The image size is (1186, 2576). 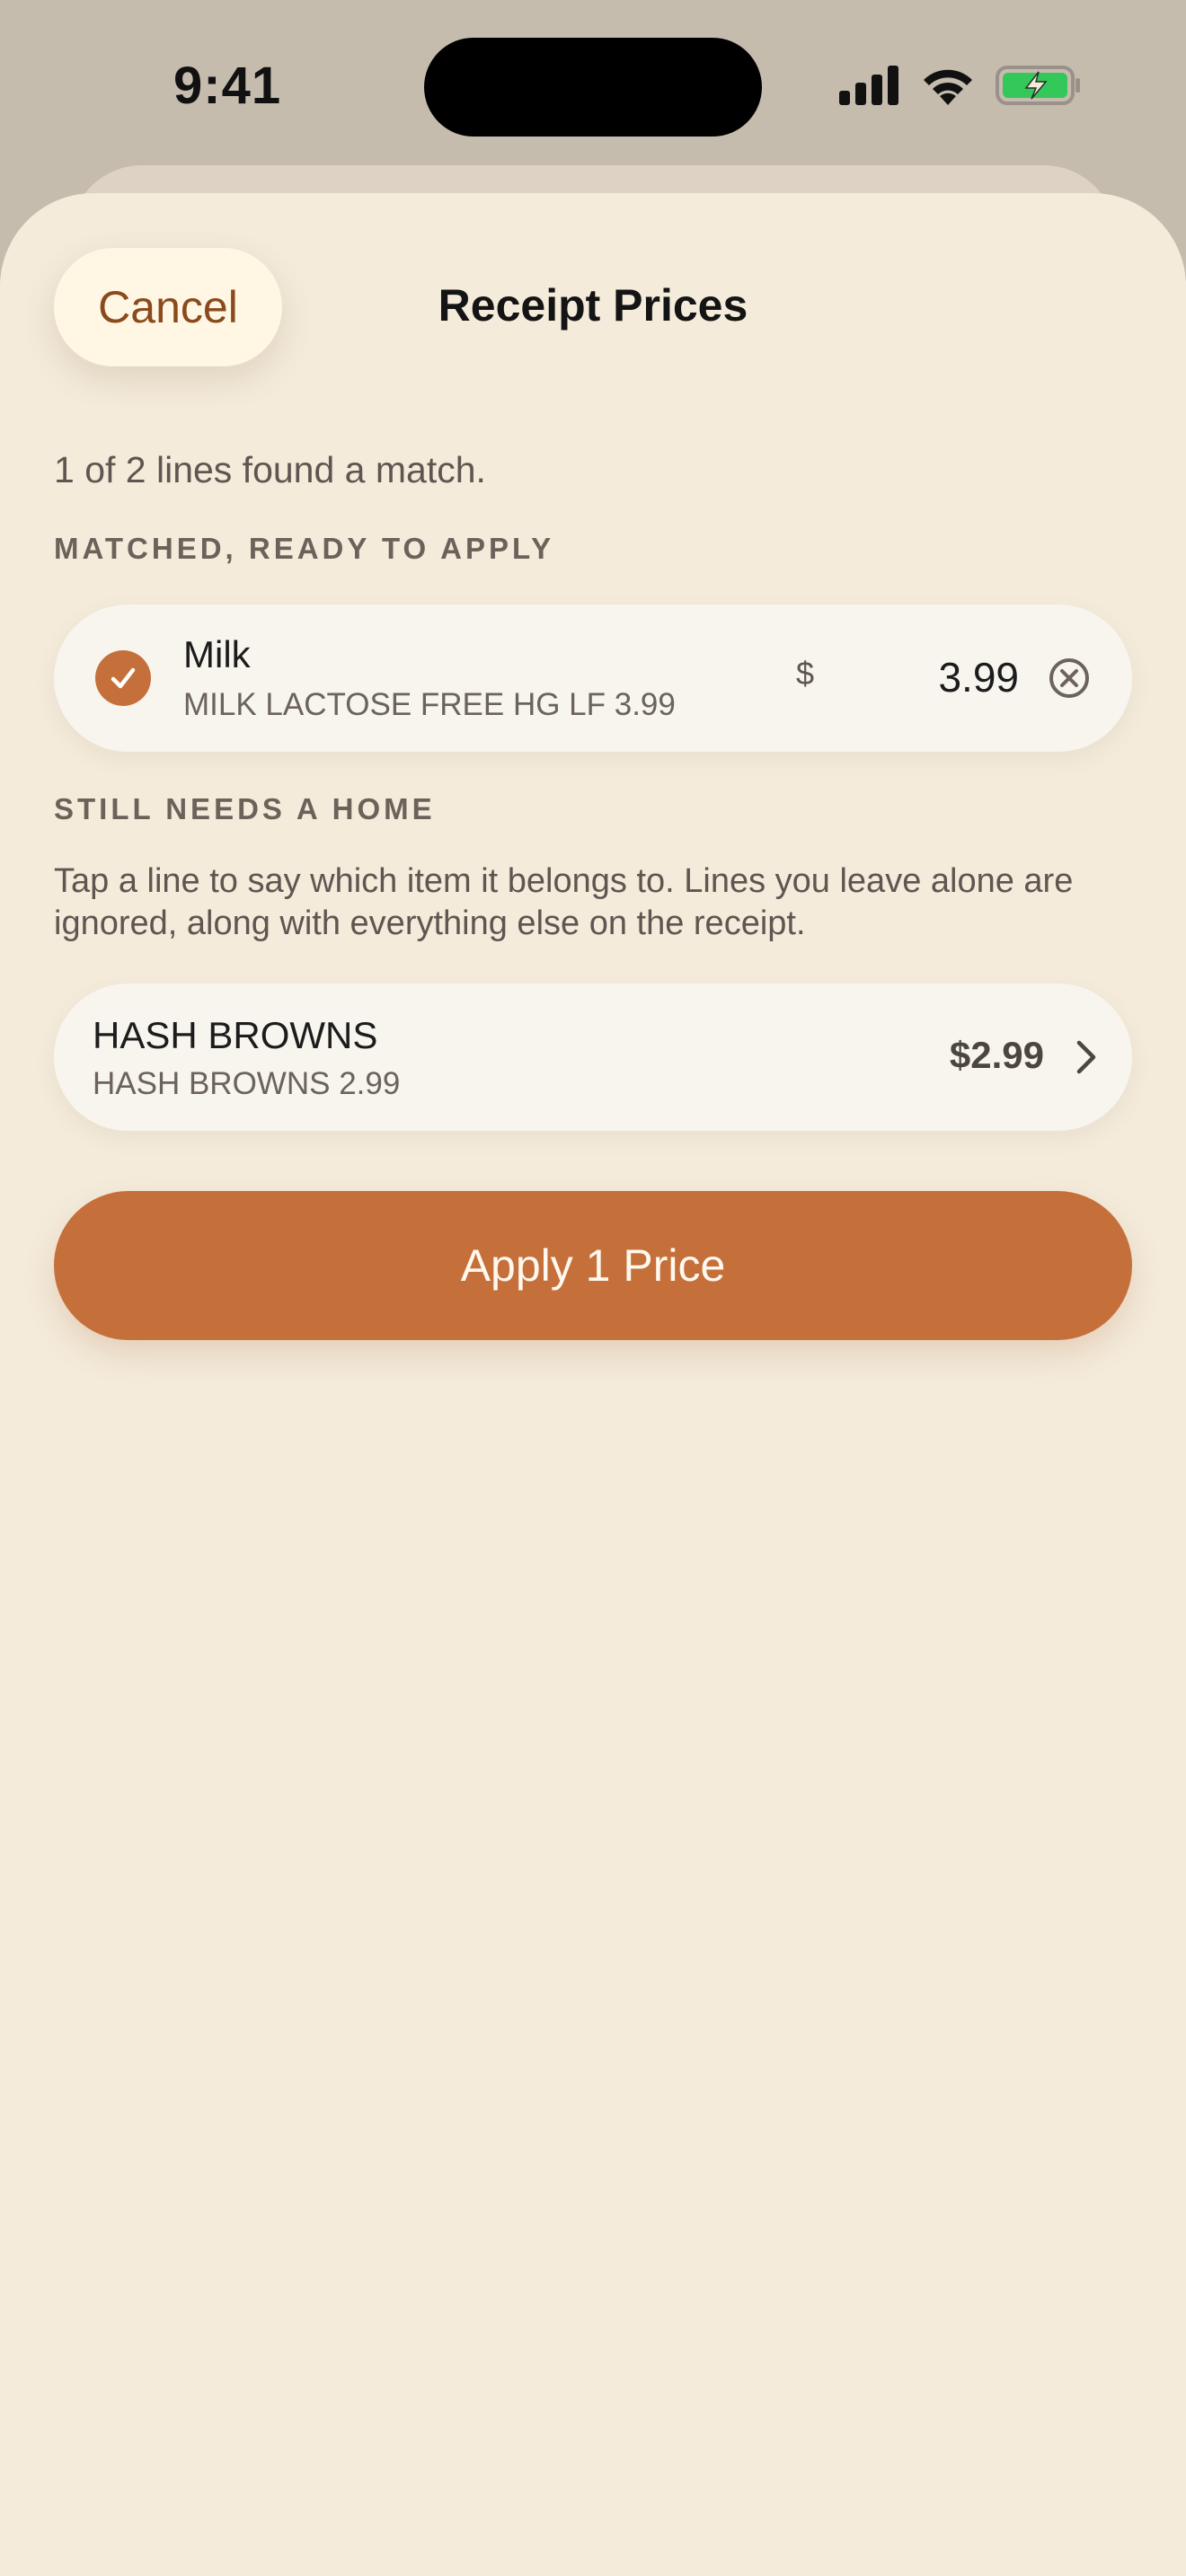 I want to click on price-field: 3.99, so click(x=978, y=677).